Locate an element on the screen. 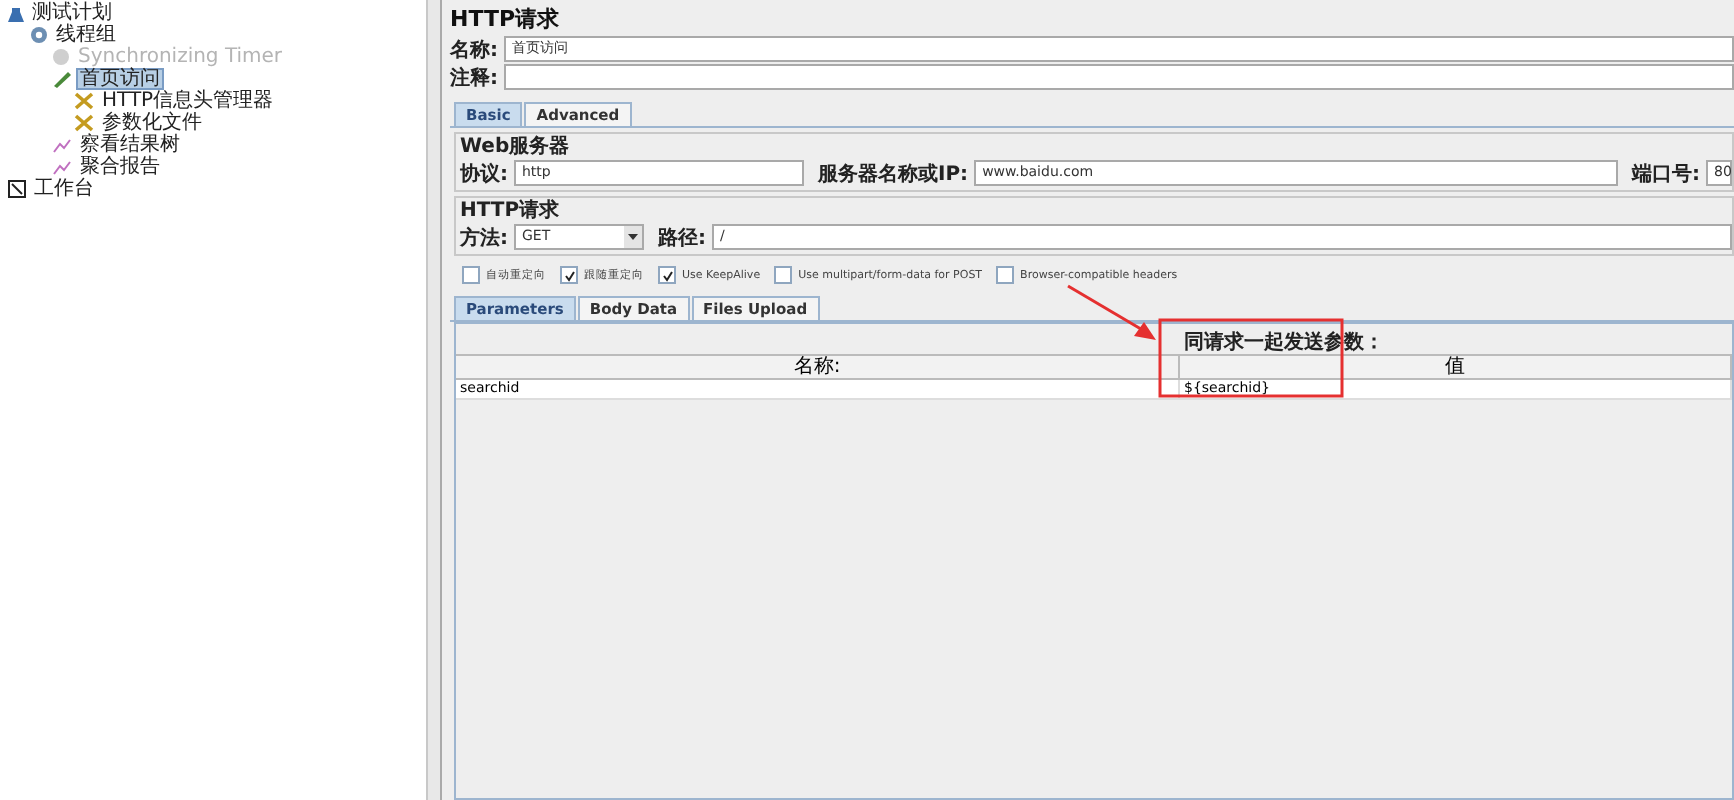 The height and width of the screenshot is (800, 1734). tree-item: 测试计划 is located at coordinates (72, 13).